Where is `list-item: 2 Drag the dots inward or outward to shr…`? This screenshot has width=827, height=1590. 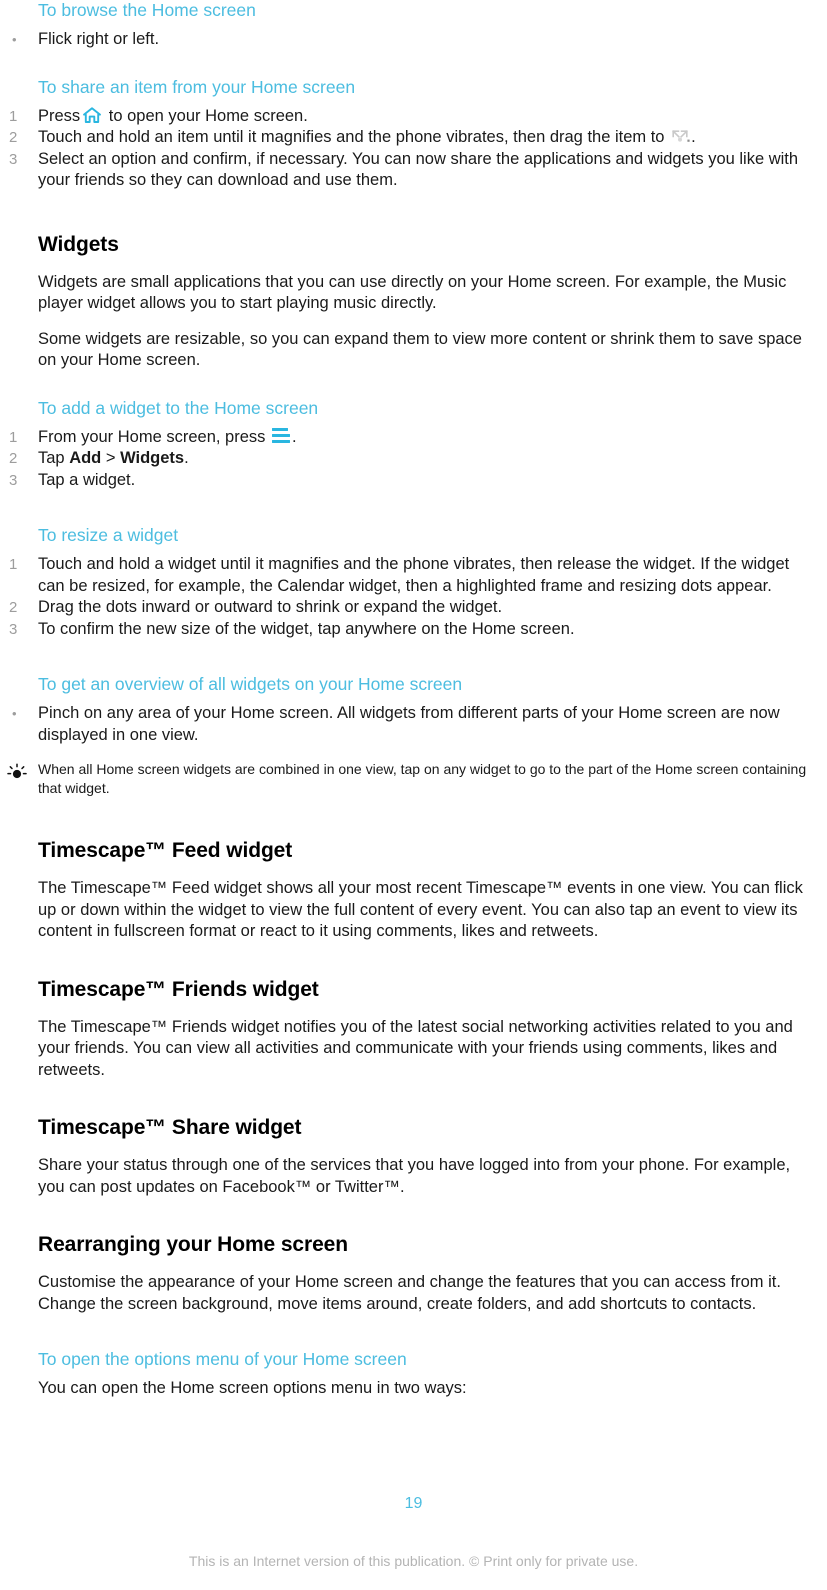
list-item: 2 Drag the dots inward or outward to shr… is located at coordinates (413, 608).